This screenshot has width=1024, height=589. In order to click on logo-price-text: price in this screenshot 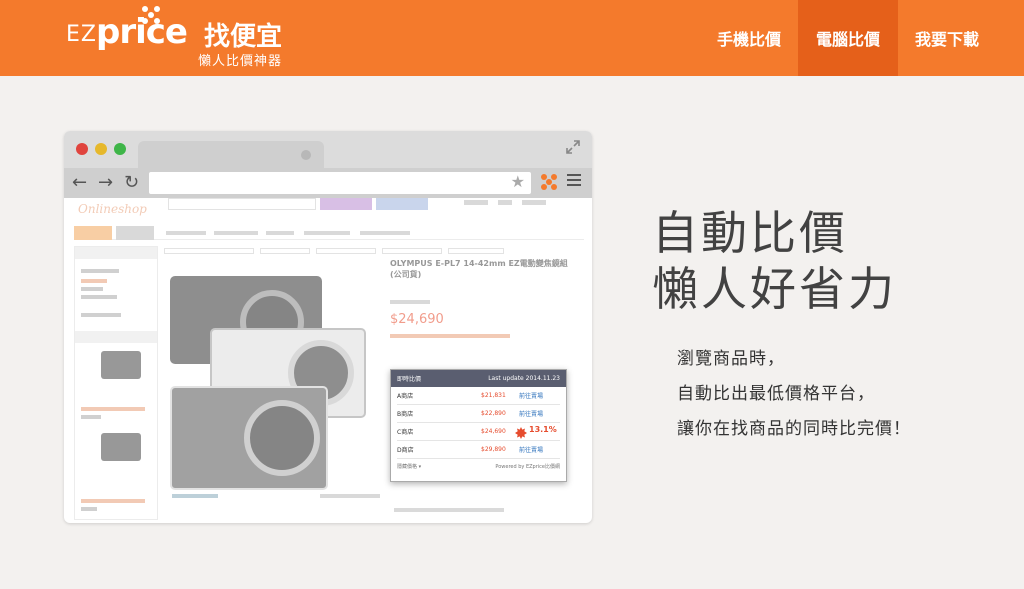, I will do `click(142, 32)`.